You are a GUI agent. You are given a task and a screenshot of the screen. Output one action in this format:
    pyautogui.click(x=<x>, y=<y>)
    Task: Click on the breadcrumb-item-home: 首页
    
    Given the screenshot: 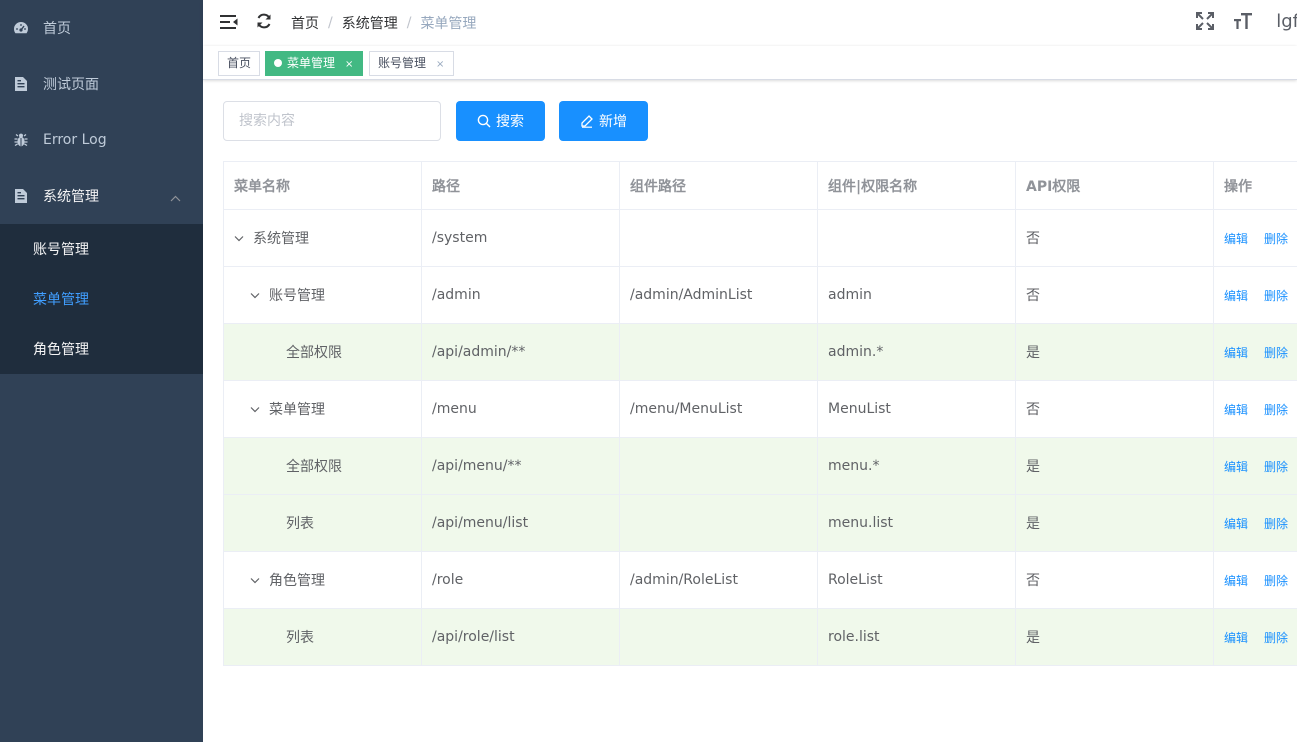 What is the action you would take?
    pyautogui.click(x=305, y=23)
    